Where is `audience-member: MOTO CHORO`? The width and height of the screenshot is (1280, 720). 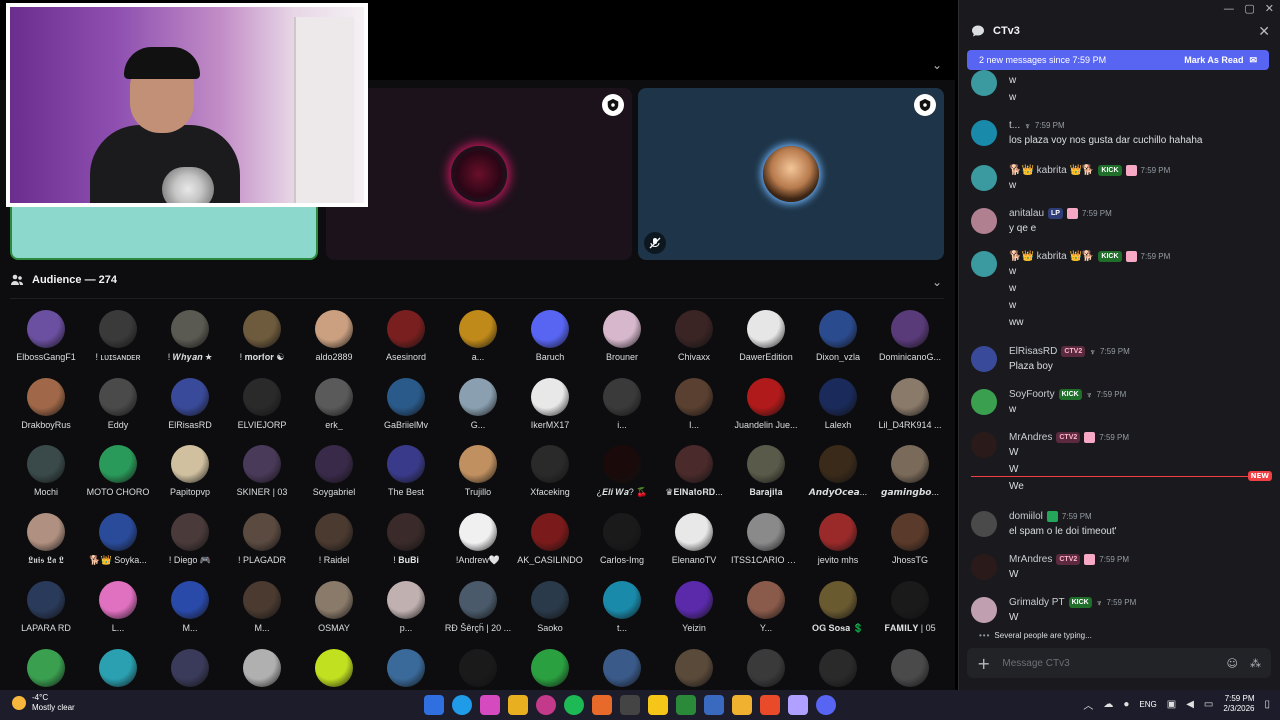 audience-member: MOTO CHORO is located at coordinates (118, 471).